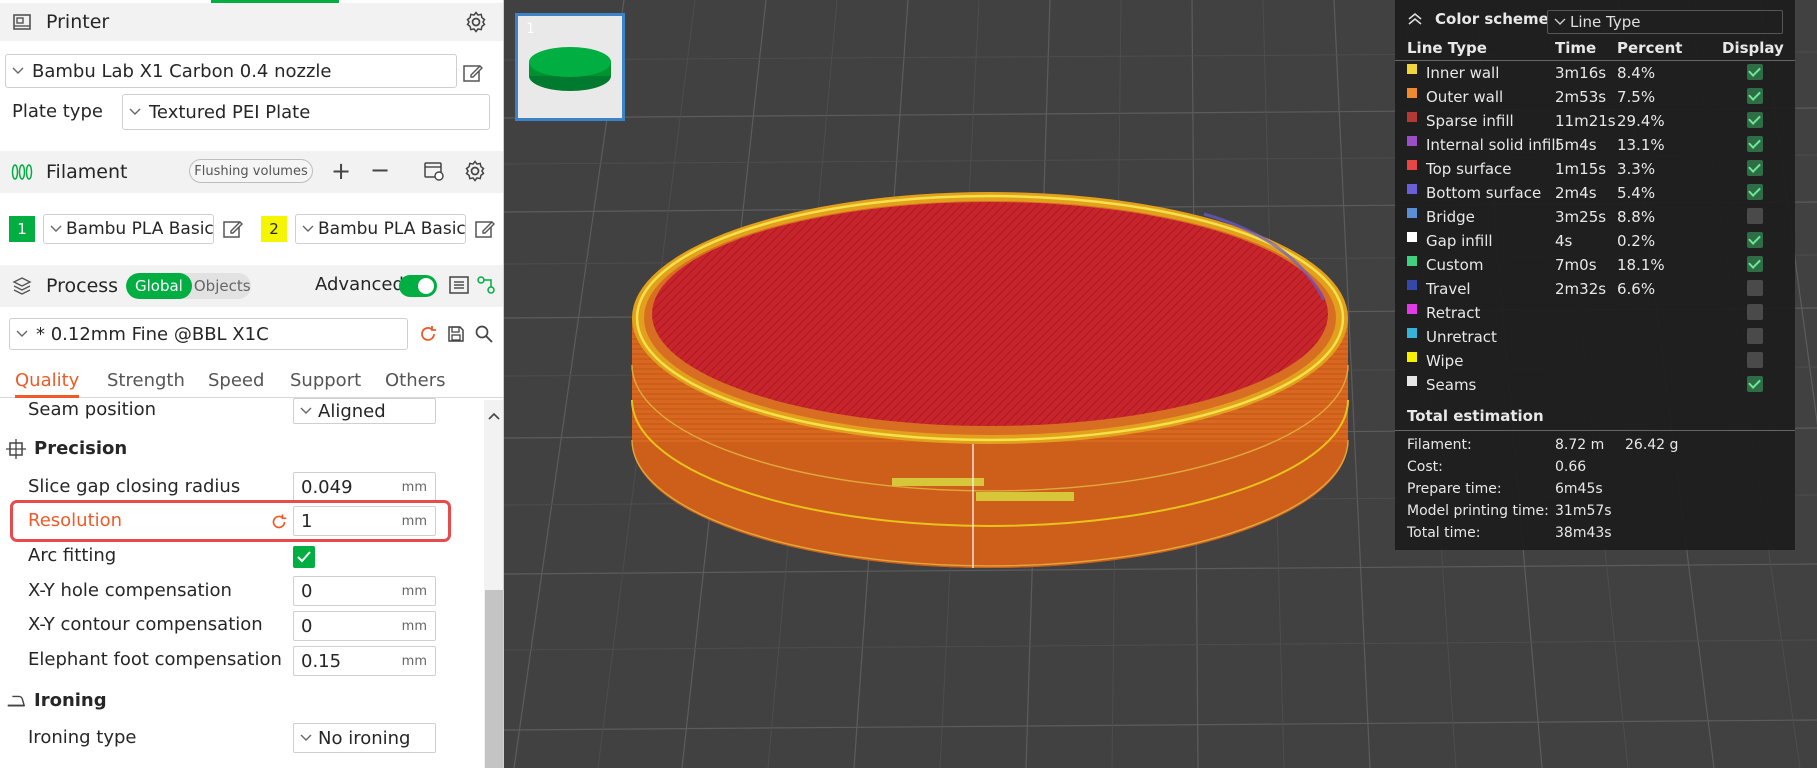 This screenshot has width=1817, height=768. Describe the element at coordinates (1636, 241) in the screenshot. I see `line-type-percent: 0.2%` at that location.